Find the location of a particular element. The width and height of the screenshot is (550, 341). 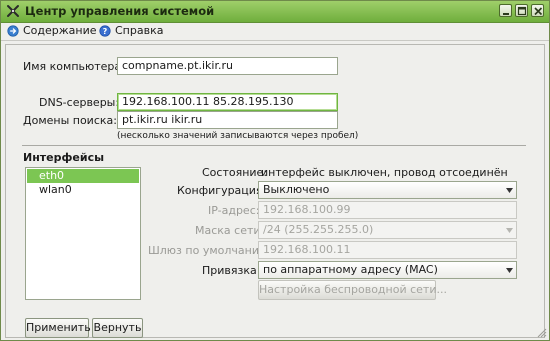

maximize-button is located at coordinates (521, 10).